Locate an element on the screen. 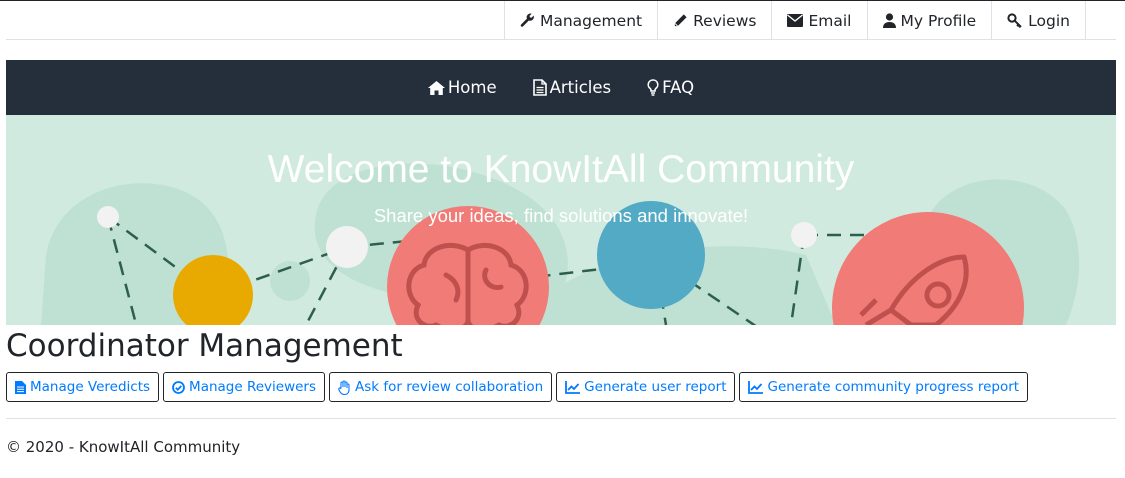  lightbulb-icon is located at coordinates (653, 87).